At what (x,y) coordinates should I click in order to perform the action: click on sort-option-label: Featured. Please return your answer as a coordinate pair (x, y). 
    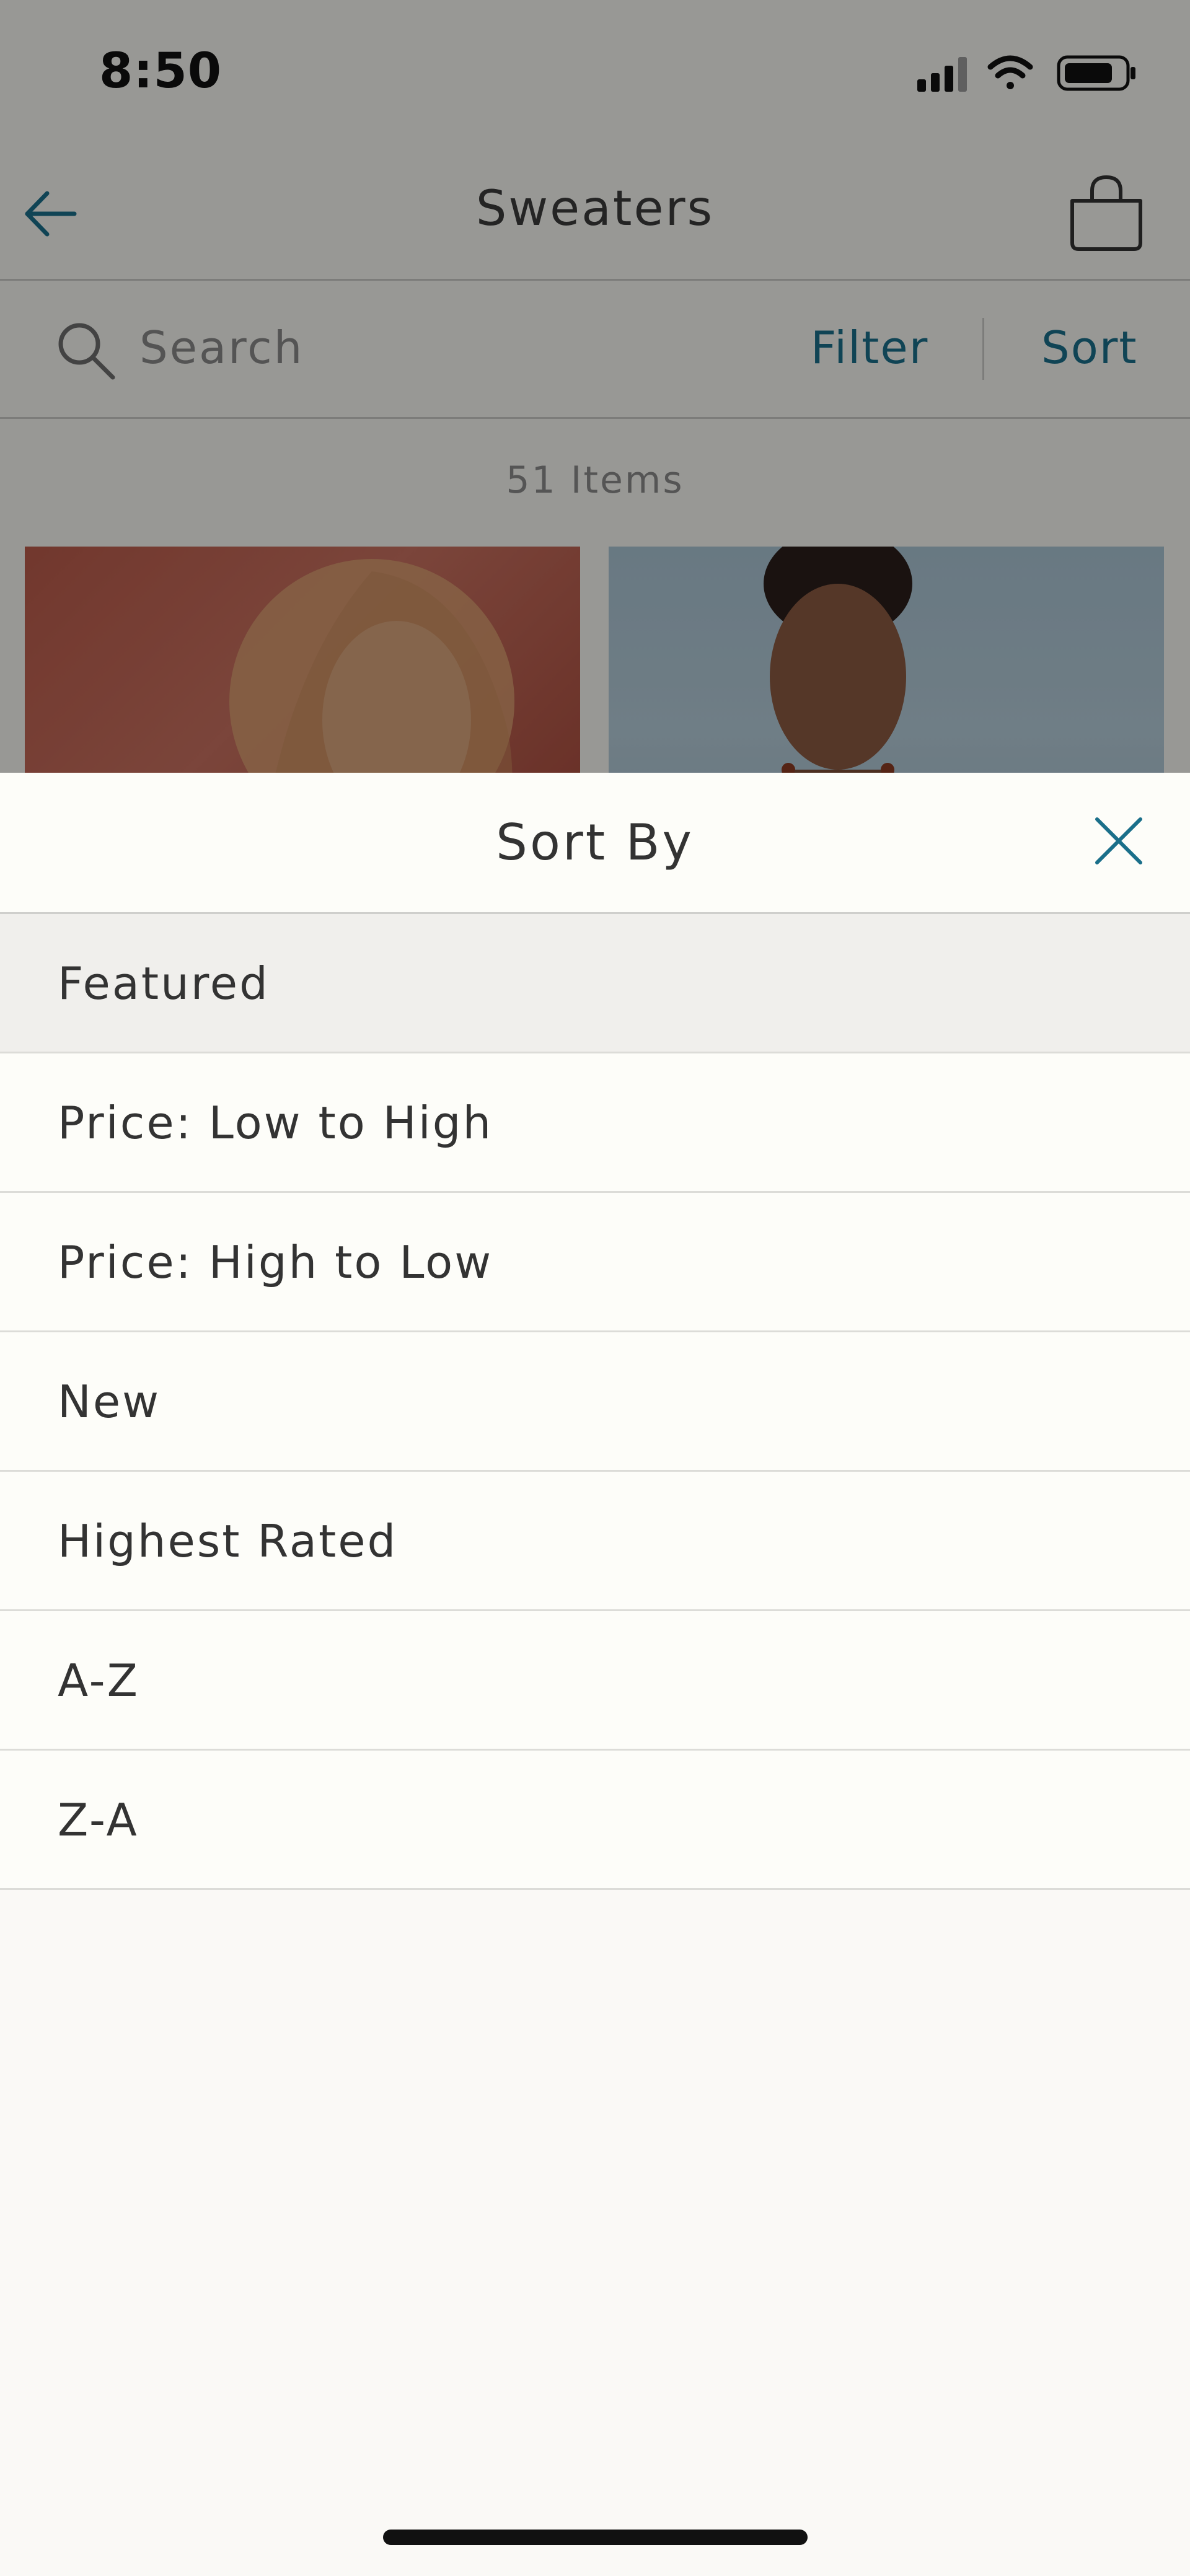
    Looking at the image, I should click on (164, 983).